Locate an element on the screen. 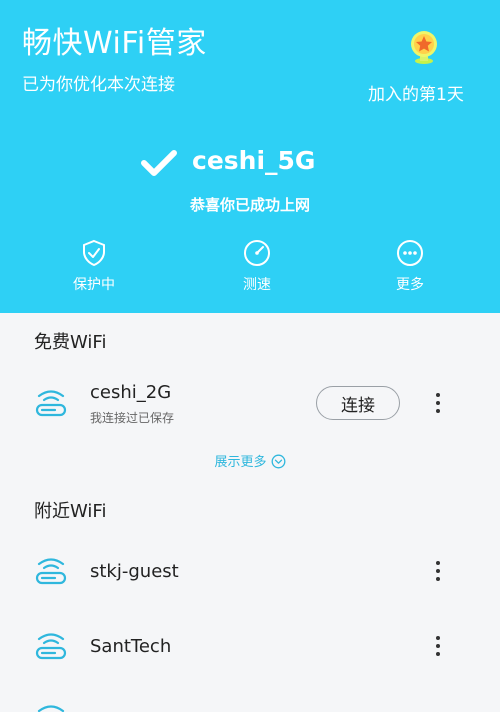 Image resolution: width=500 pixels, height=712 pixels. free-wifi-title: 免费WiFi is located at coordinates (70, 342).